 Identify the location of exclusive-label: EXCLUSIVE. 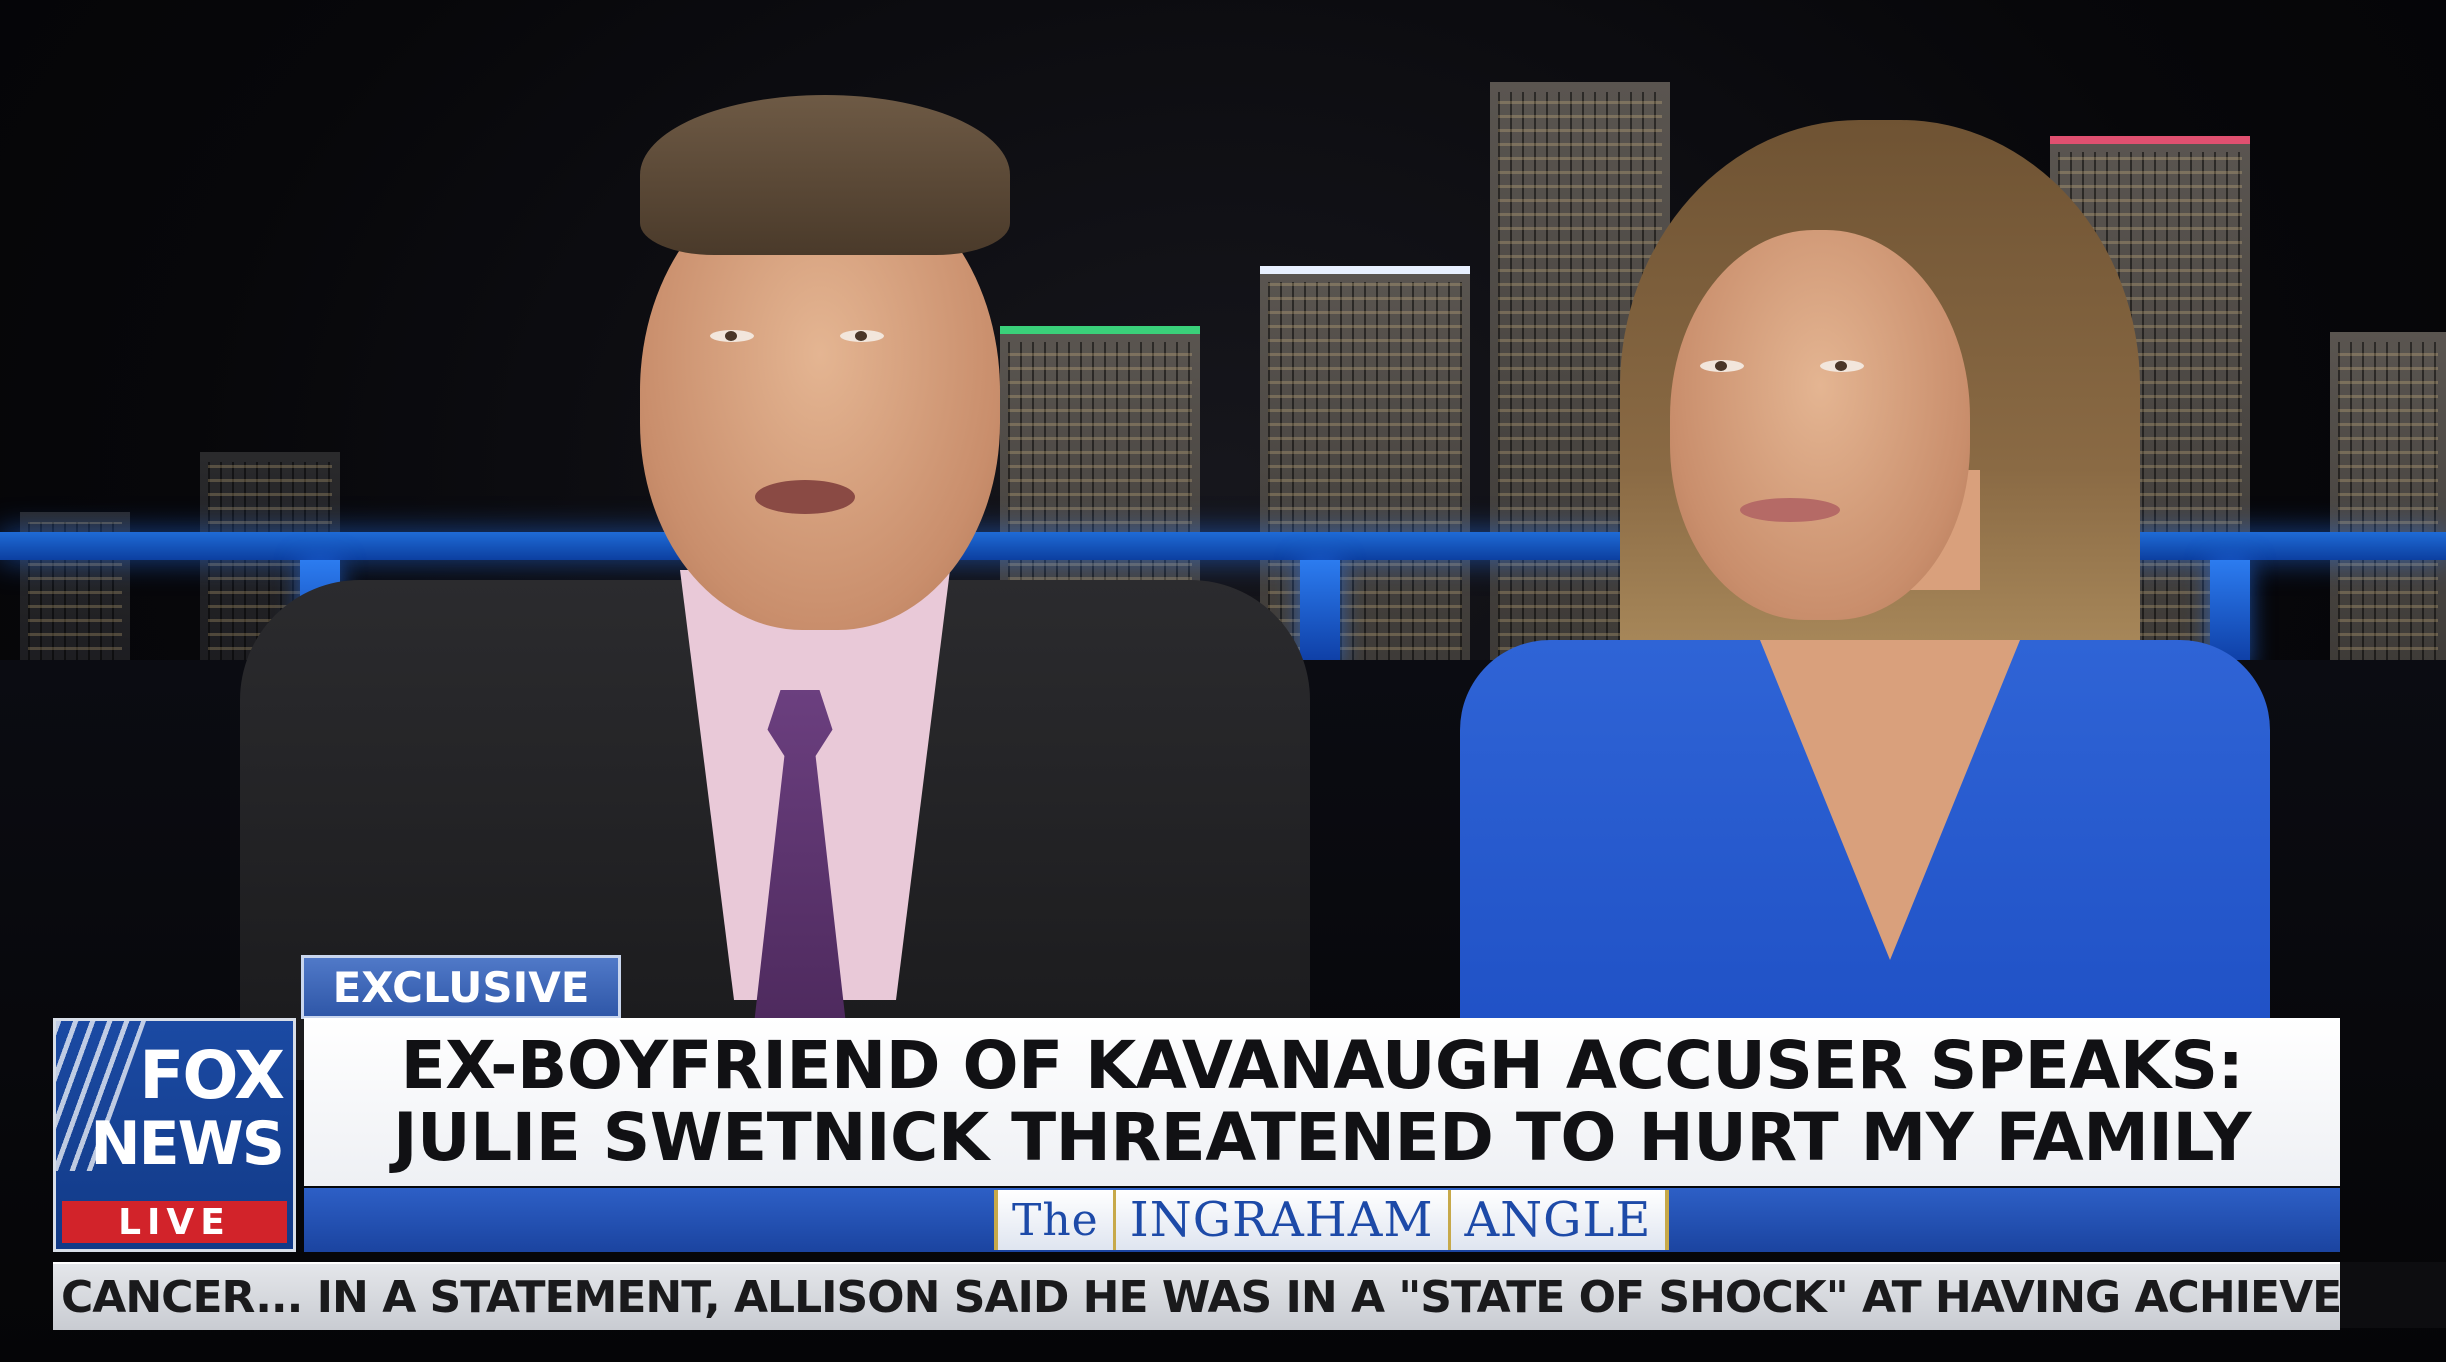
(461, 987).